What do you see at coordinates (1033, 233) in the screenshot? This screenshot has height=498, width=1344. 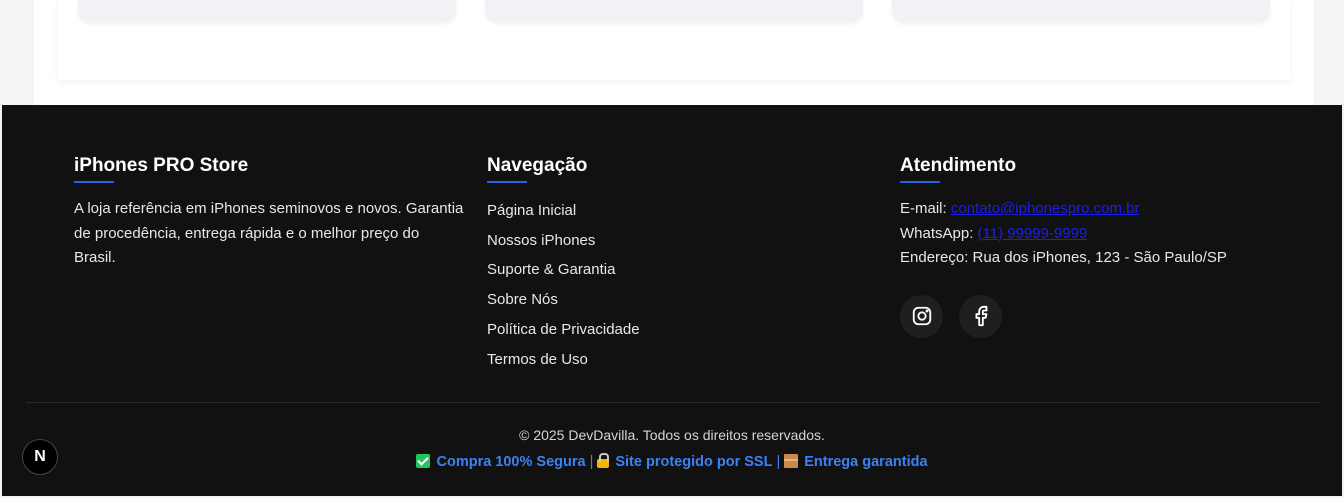 I see `whatsapp-link: (11) 99999-9999` at bounding box center [1033, 233].